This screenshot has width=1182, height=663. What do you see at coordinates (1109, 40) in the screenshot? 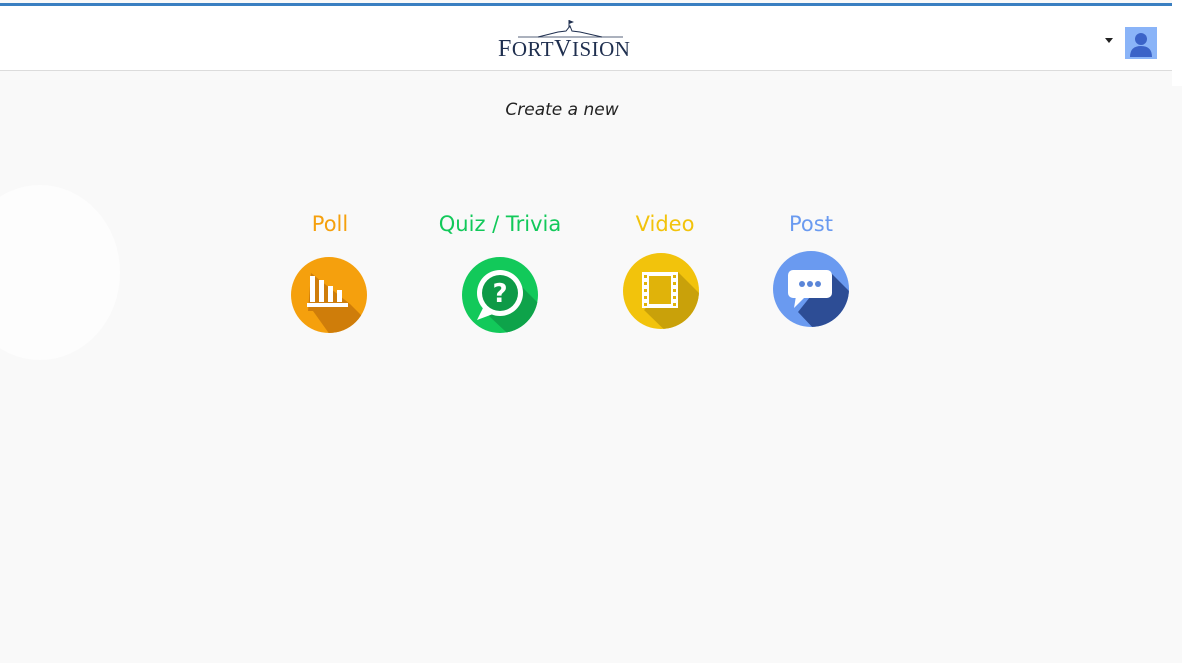
I see `caret-down-icon` at bounding box center [1109, 40].